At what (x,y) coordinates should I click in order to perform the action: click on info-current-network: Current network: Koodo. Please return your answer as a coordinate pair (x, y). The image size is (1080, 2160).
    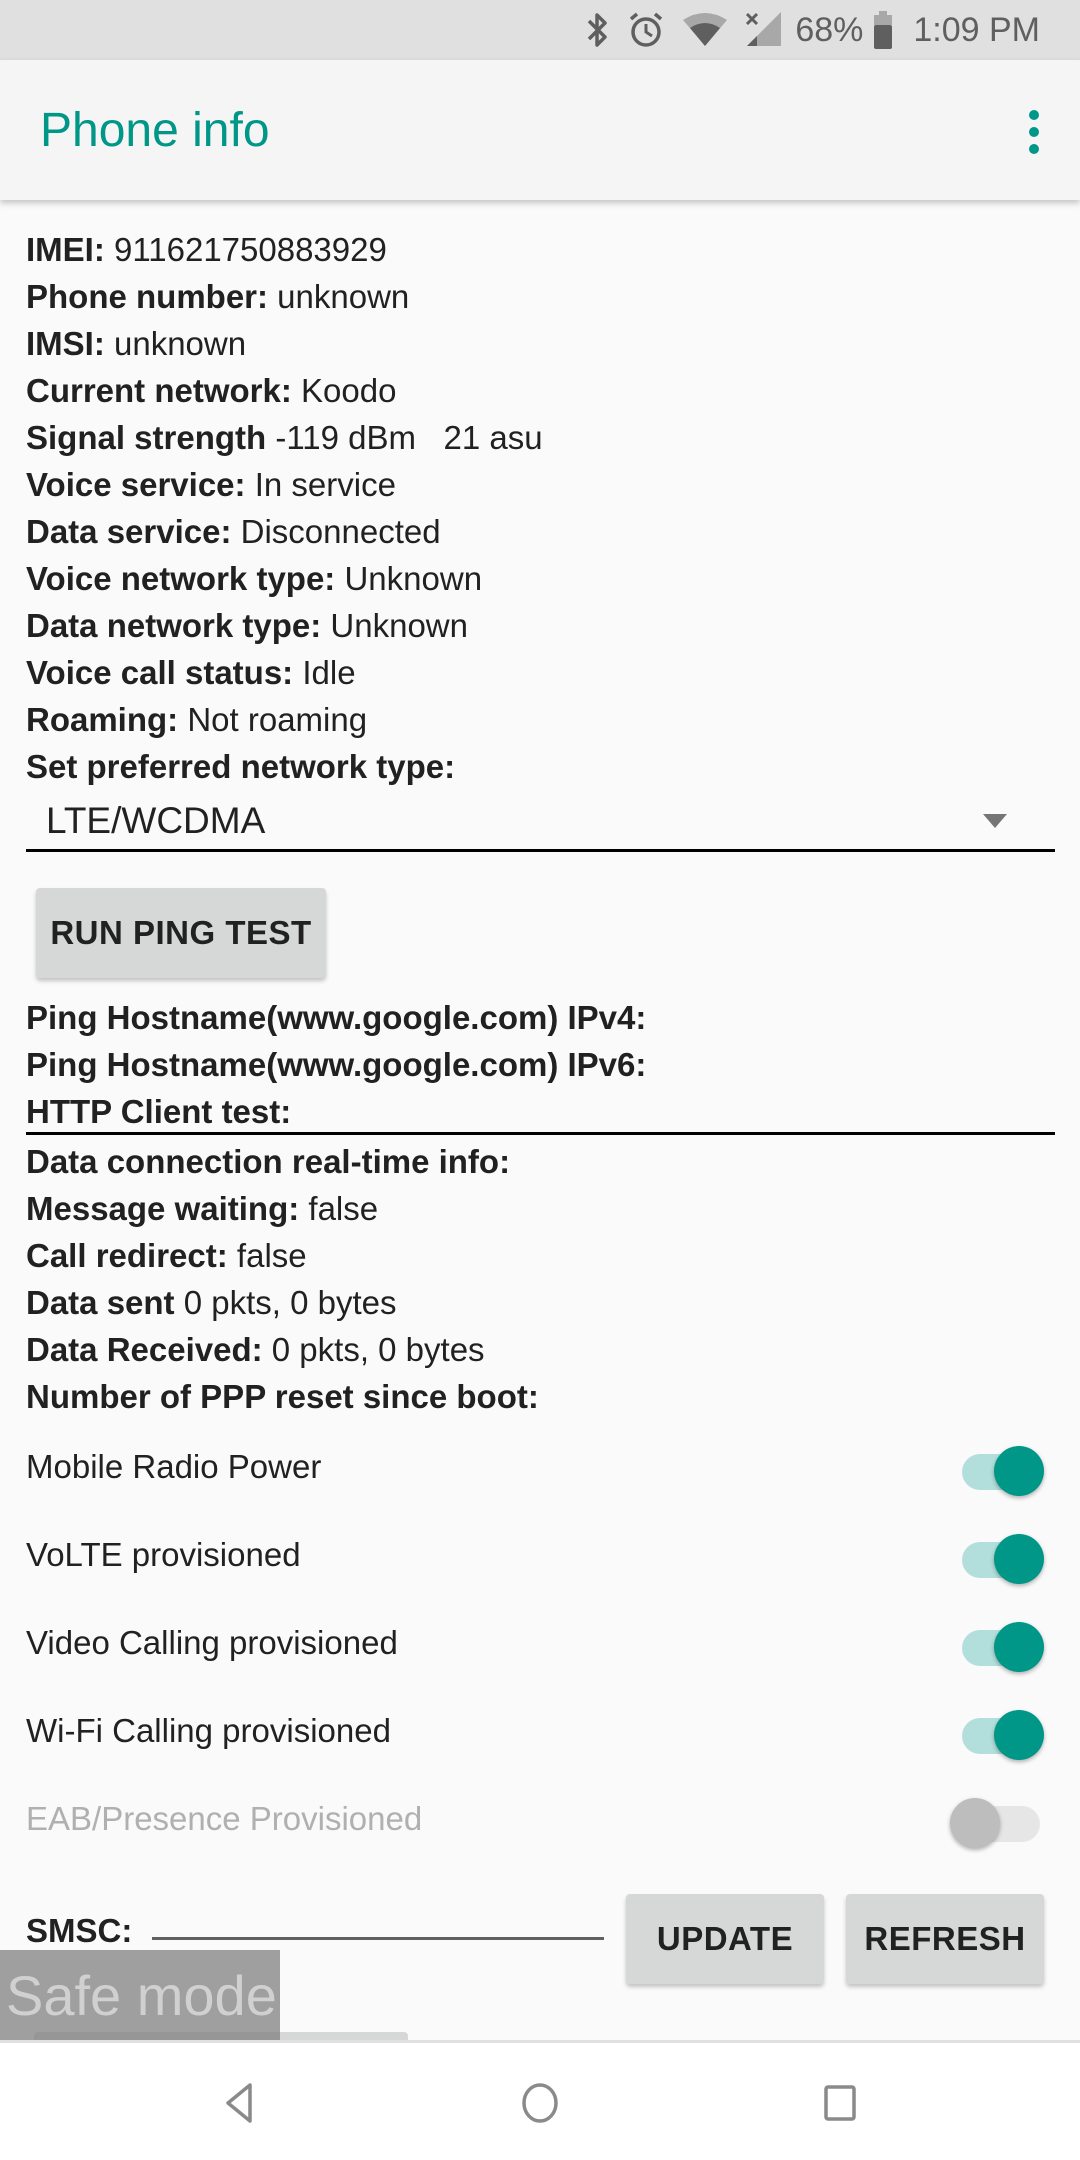
    Looking at the image, I should click on (211, 390).